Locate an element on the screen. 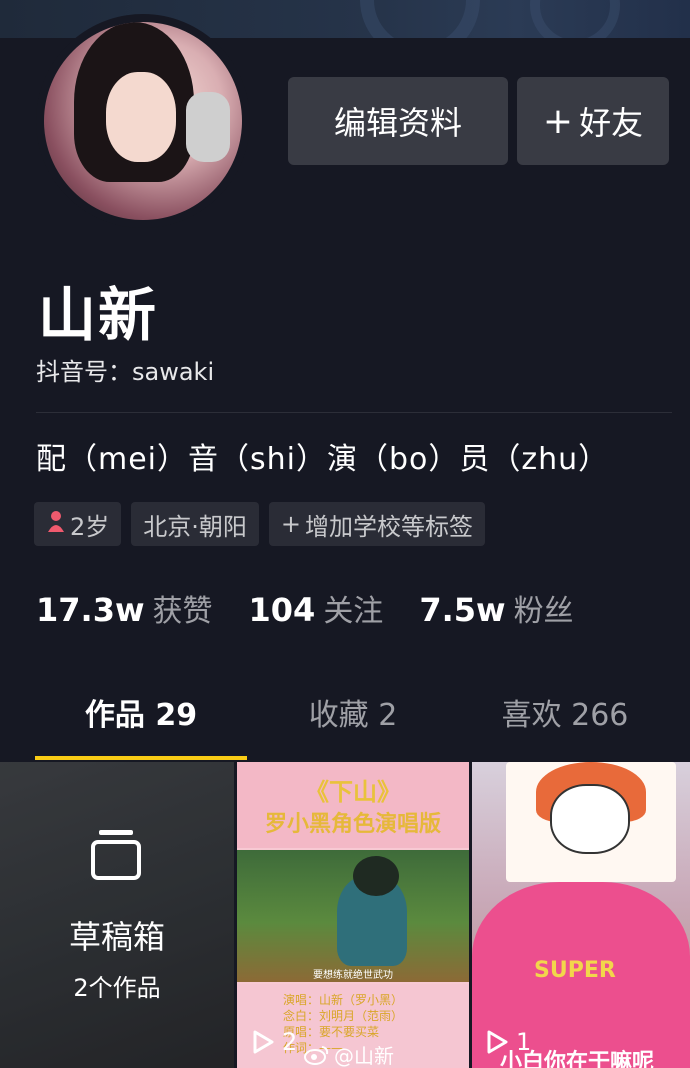 Image resolution: width=690 pixels, height=1068 pixels. play-count-value: 1 is located at coordinates (524, 1042).